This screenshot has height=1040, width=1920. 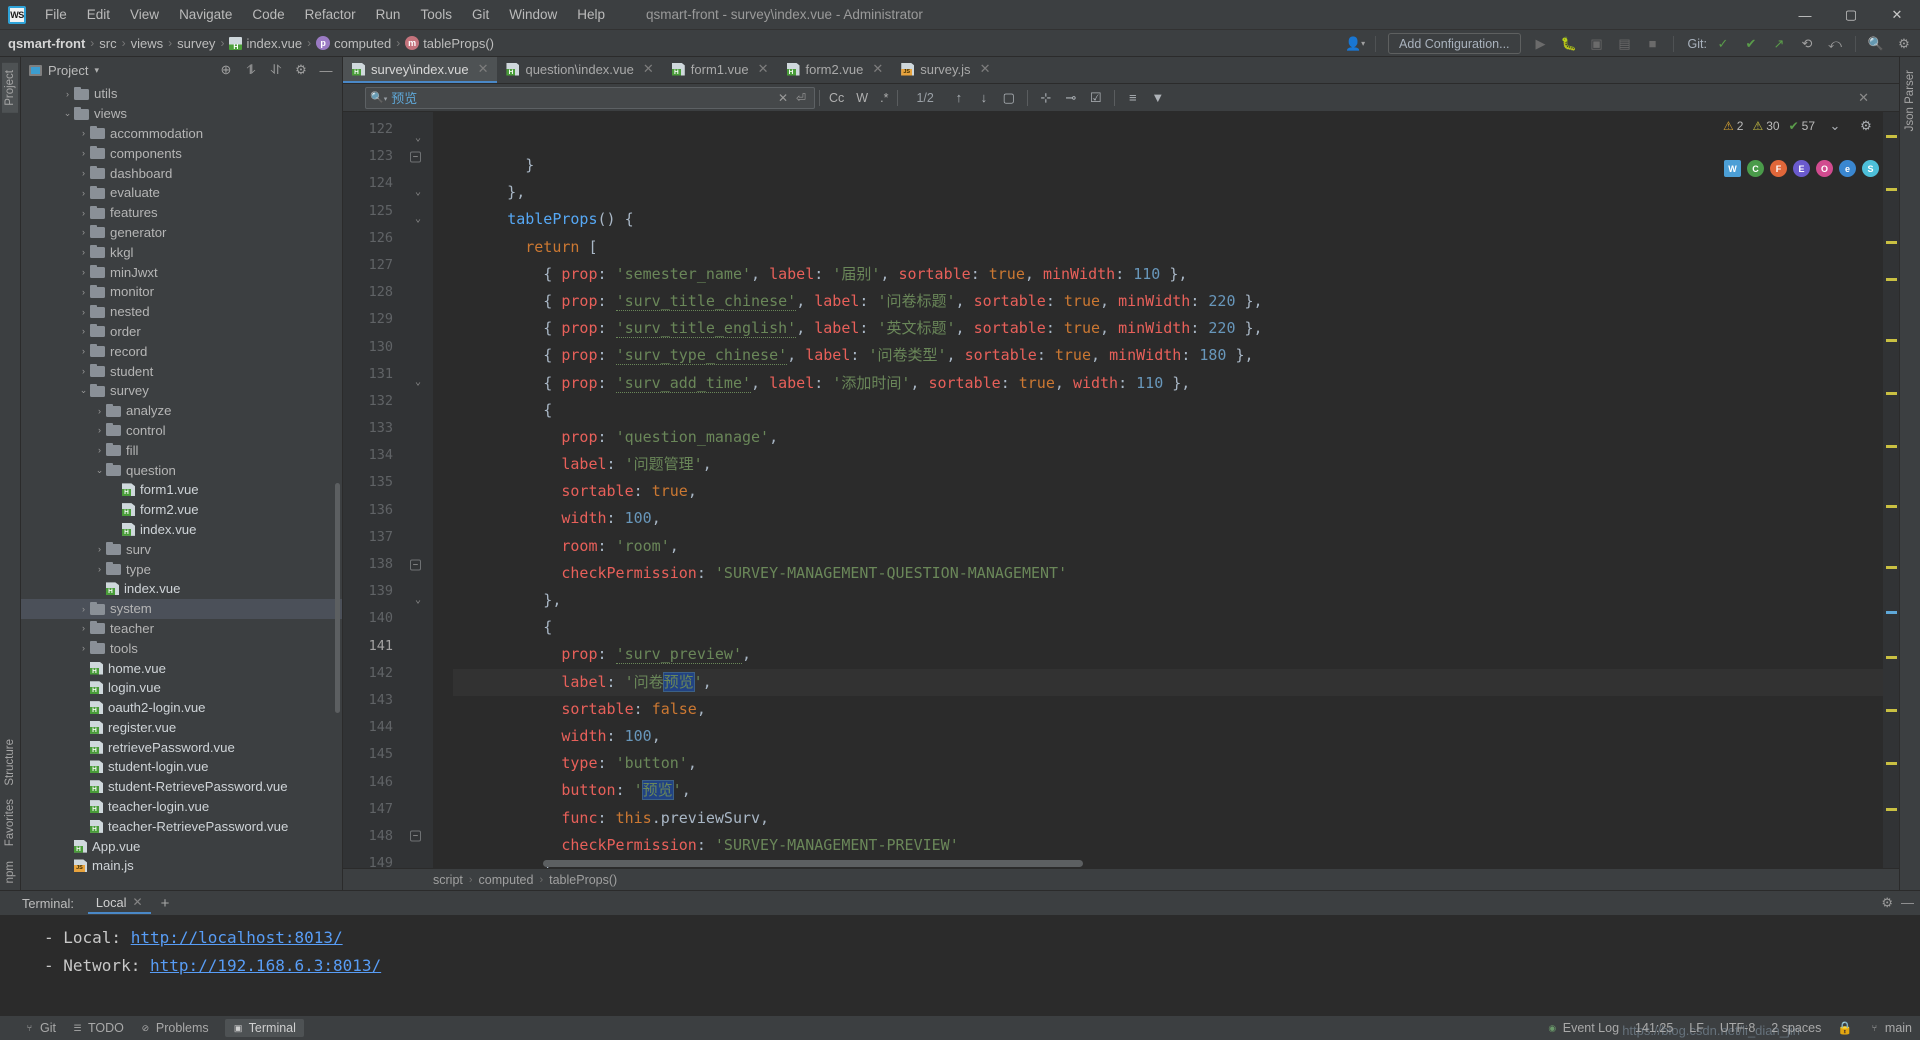 I want to click on menu-edit: Edit, so click(x=98, y=14).